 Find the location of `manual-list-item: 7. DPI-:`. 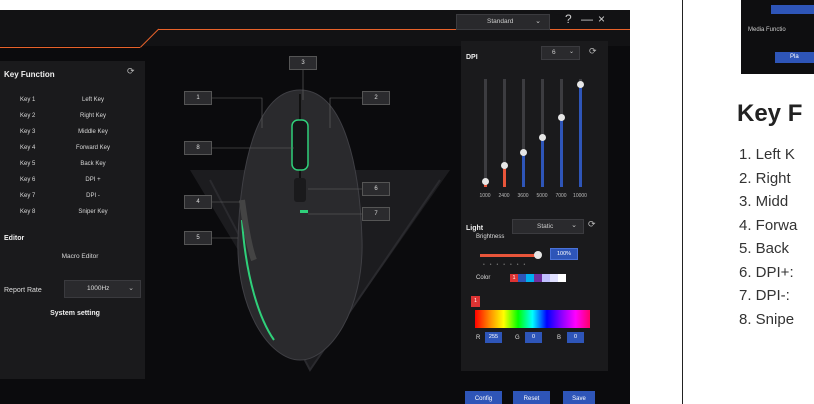

manual-list-item: 7. DPI-: is located at coordinates (764, 295).